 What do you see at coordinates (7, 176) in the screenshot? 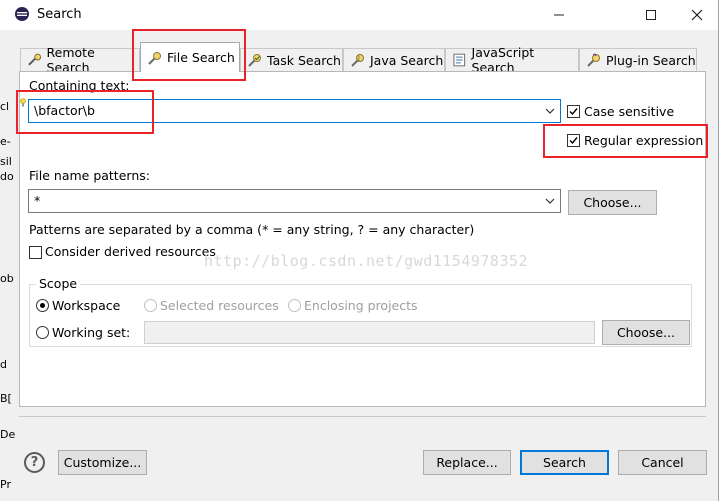
I see `background-fragment: do` at bounding box center [7, 176].